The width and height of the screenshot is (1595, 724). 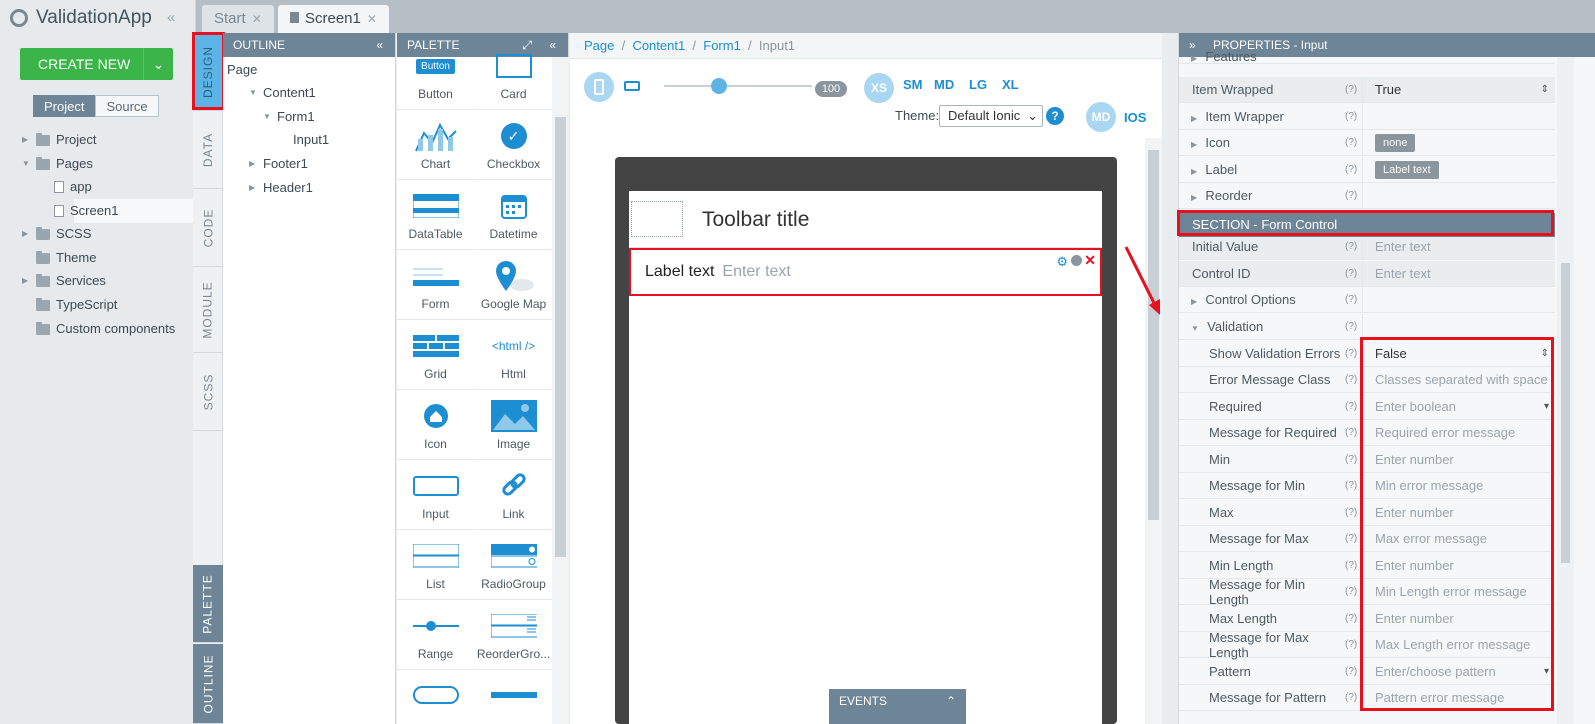 I want to click on palette-button: Button Button, so click(x=435, y=78).